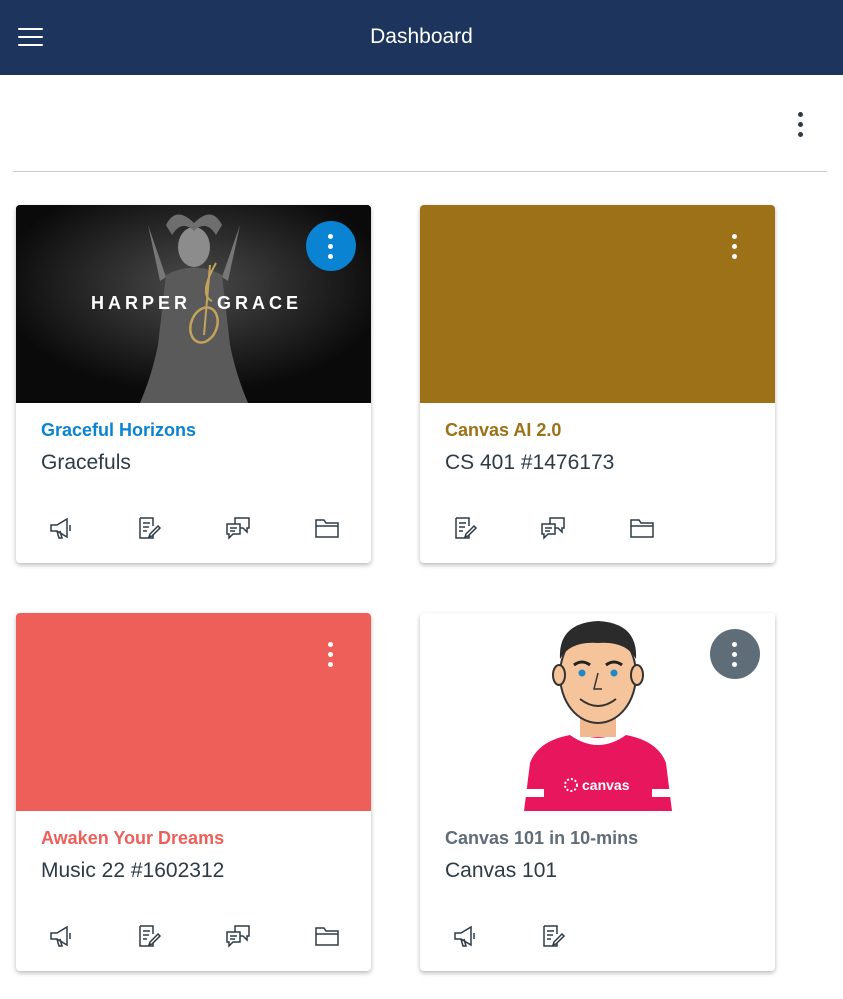 This screenshot has width=843, height=999. What do you see at coordinates (193, 891) in the screenshot?
I see `course-card-body: Awaken Your Dreams Music 22 #1602312` at bounding box center [193, 891].